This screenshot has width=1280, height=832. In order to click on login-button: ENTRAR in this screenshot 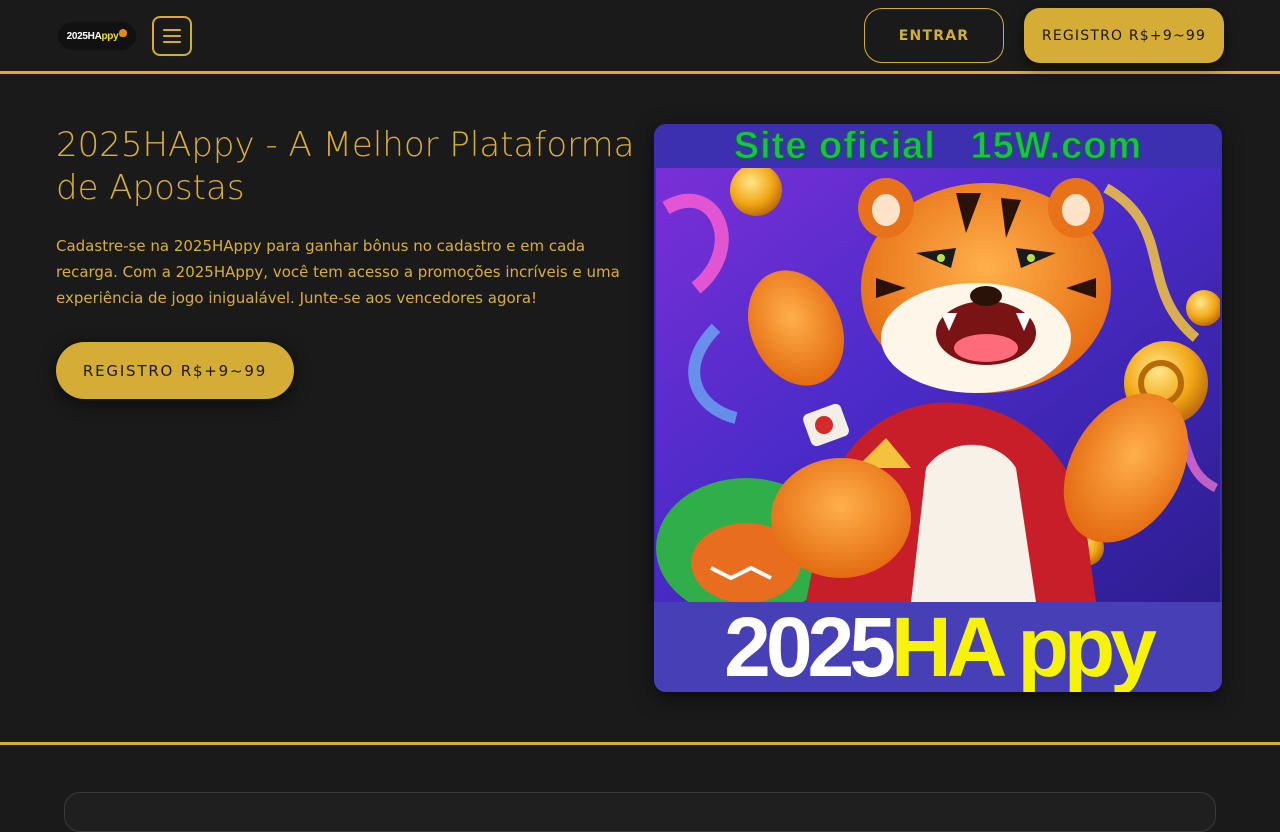, I will do `click(934, 35)`.